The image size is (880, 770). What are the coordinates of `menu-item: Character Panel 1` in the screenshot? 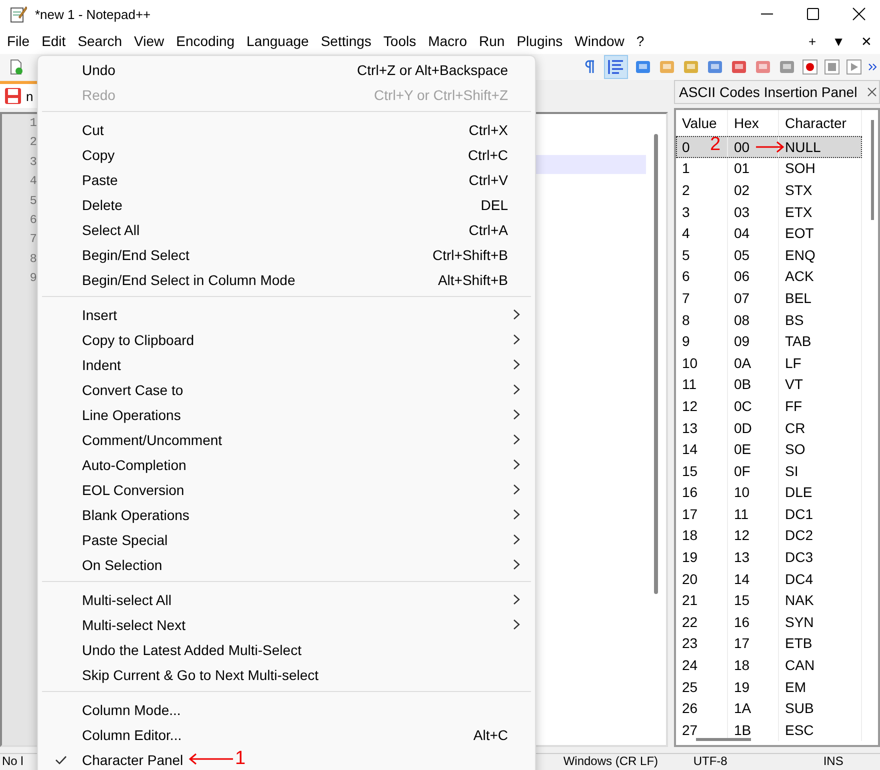 It's located at (286, 758).